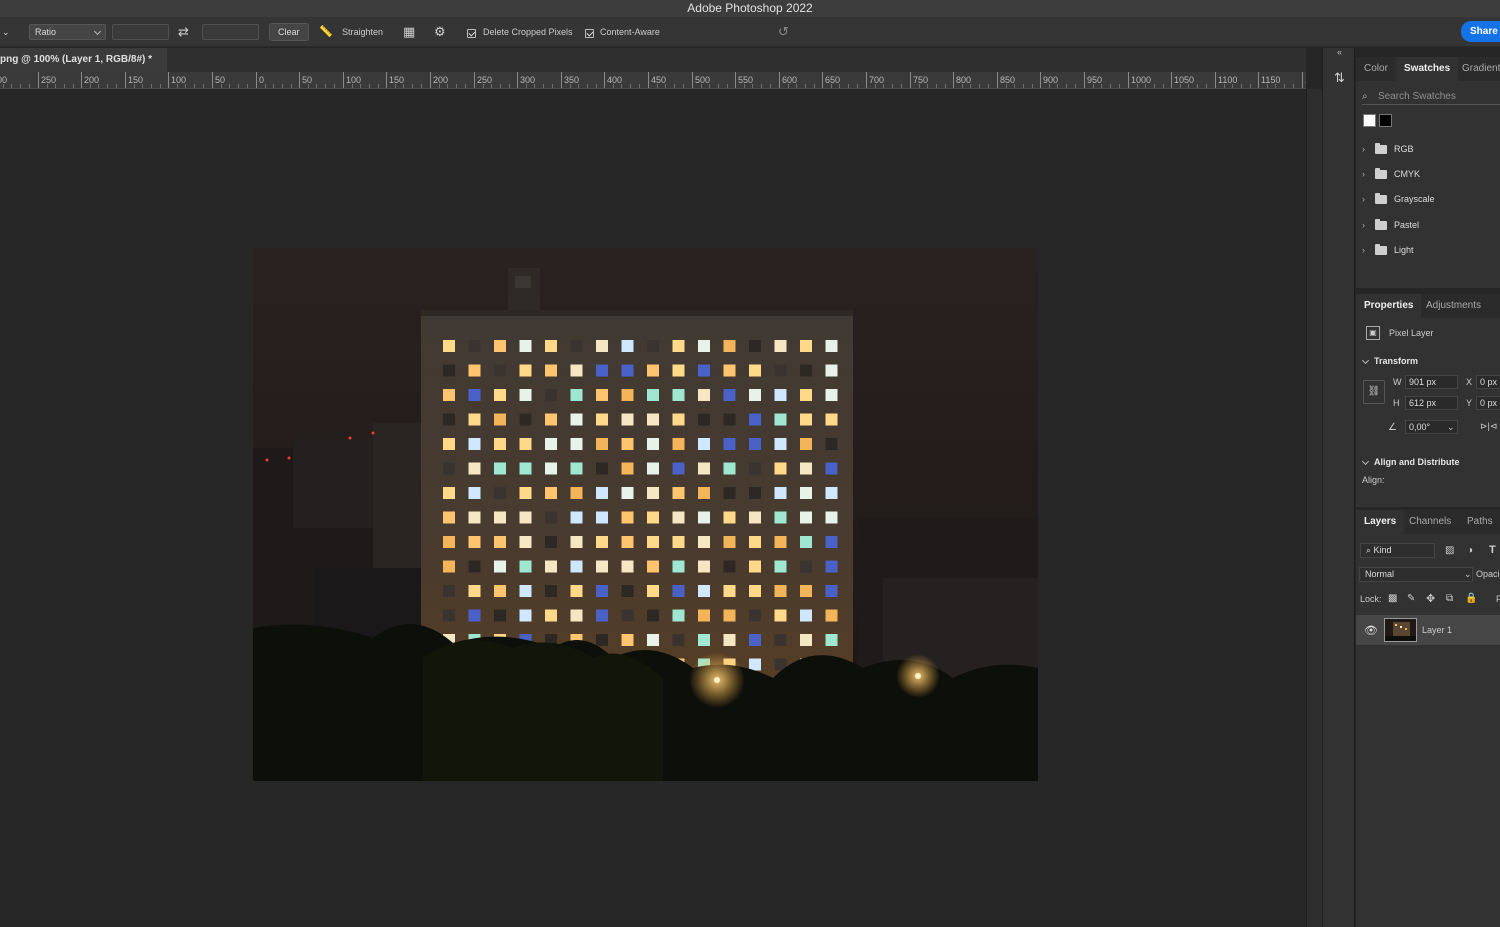 The height and width of the screenshot is (927, 1500). I want to click on tab-channels: Channels, so click(1430, 522).